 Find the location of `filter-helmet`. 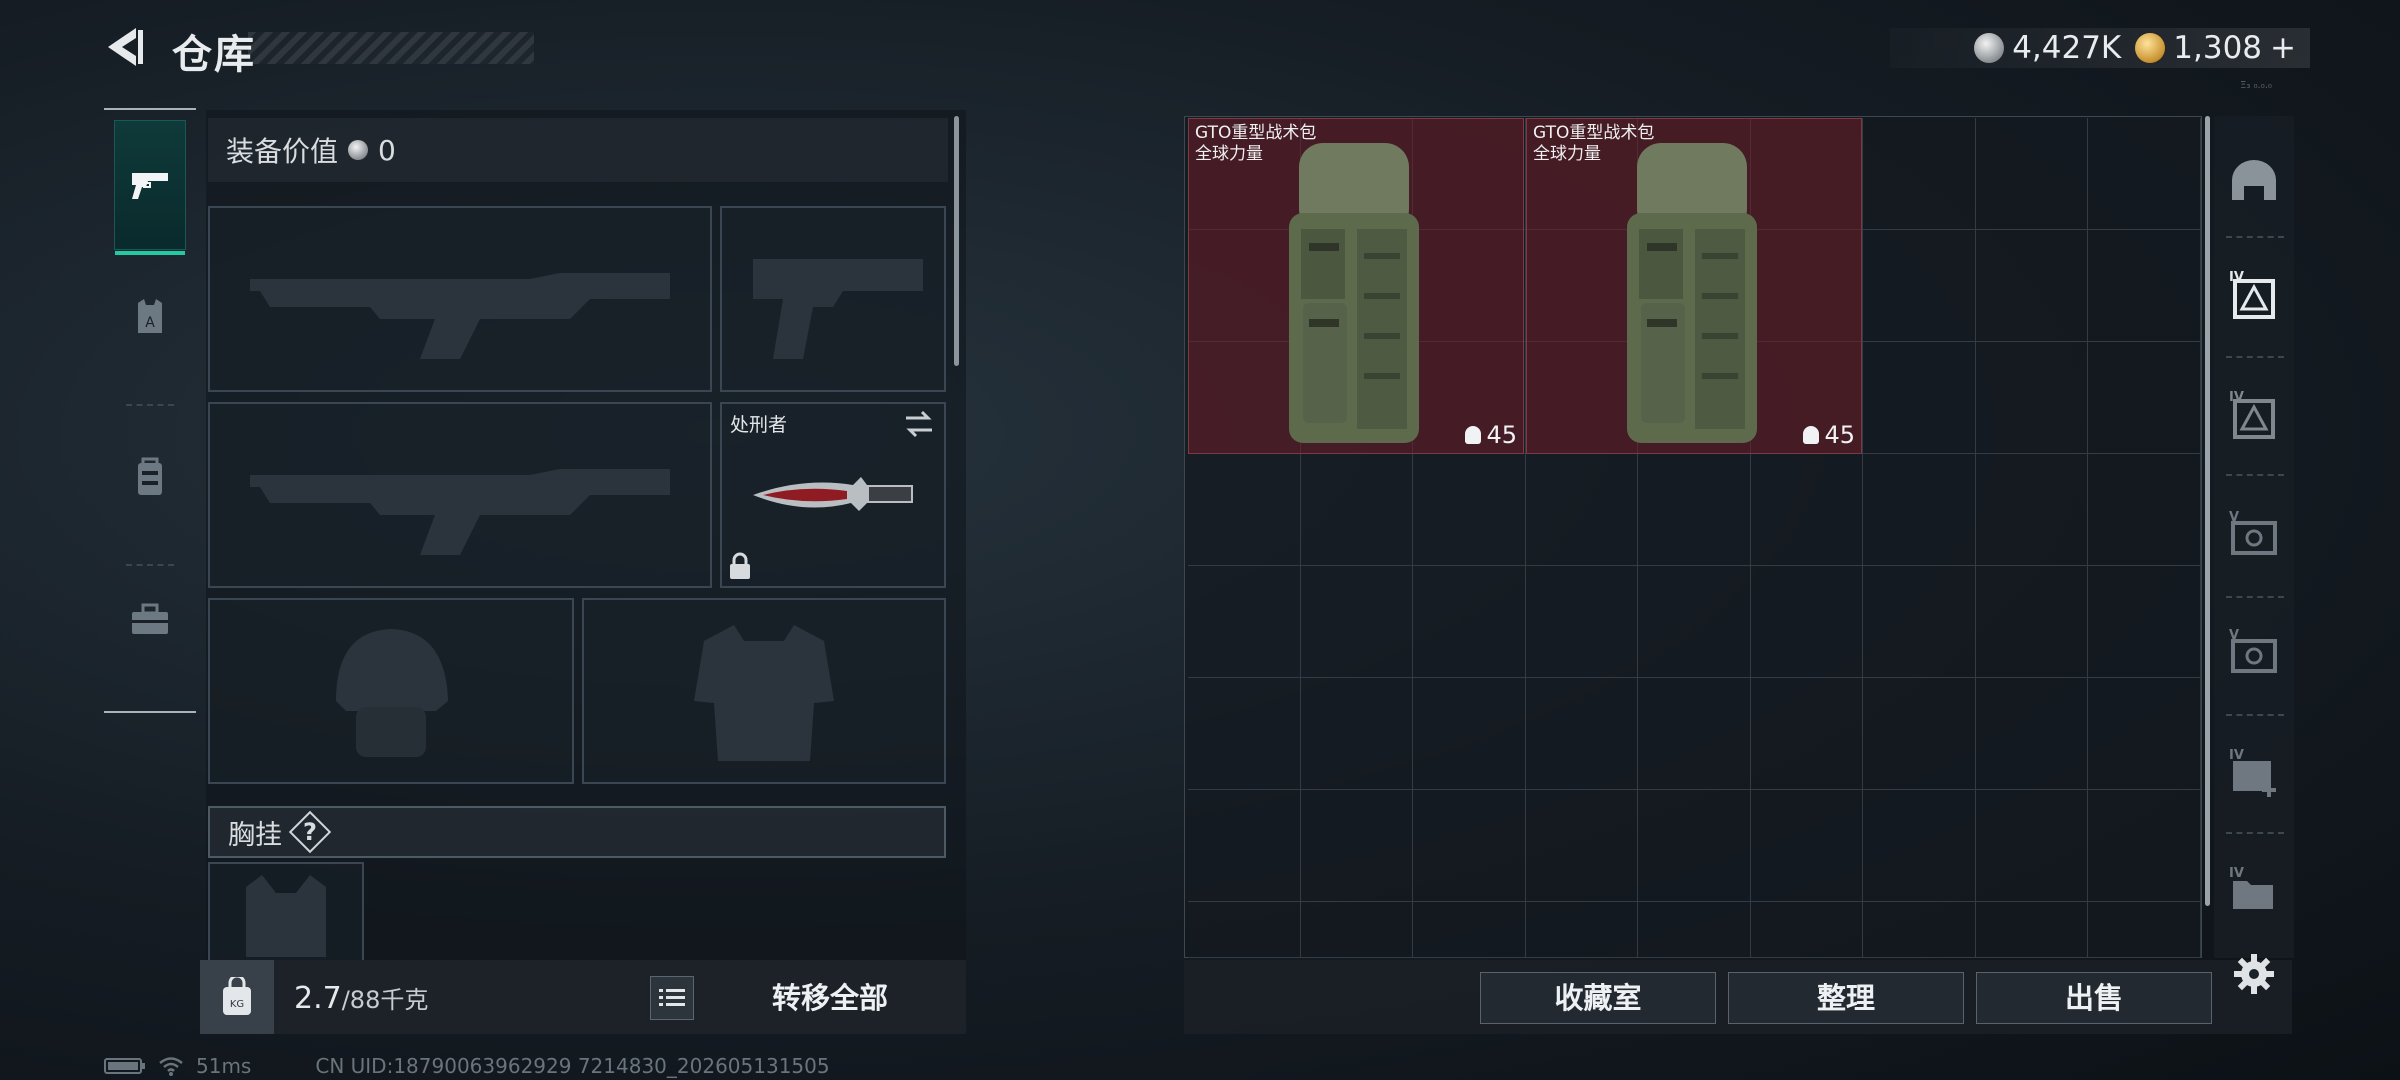

filter-helmet is located at coordinates (2254, 180).